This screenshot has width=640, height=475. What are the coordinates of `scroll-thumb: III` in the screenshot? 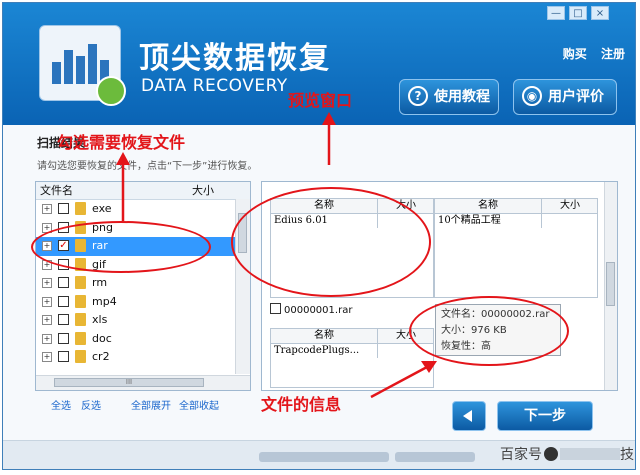 It's located at (129, 382).